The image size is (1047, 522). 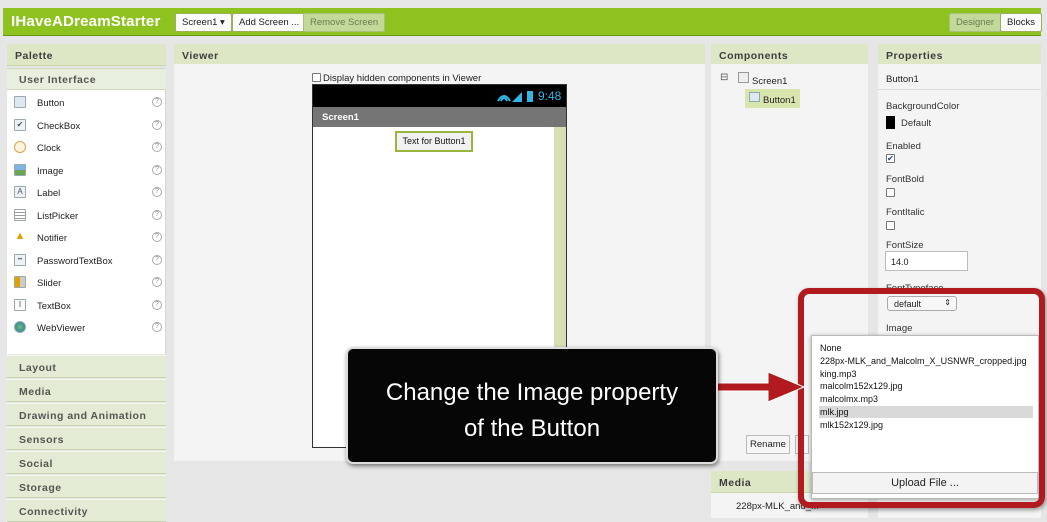 What do you see at coordinates (434, 141) in the screenshot?
I see `button1-preview: Text for Button1` at bounding box center [434, 141].